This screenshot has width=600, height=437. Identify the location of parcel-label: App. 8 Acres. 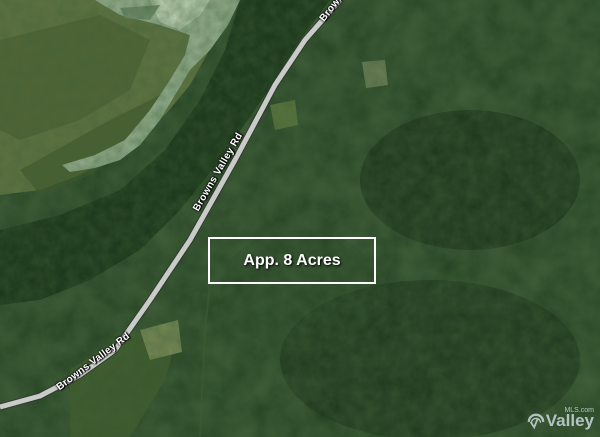
(292, 260).